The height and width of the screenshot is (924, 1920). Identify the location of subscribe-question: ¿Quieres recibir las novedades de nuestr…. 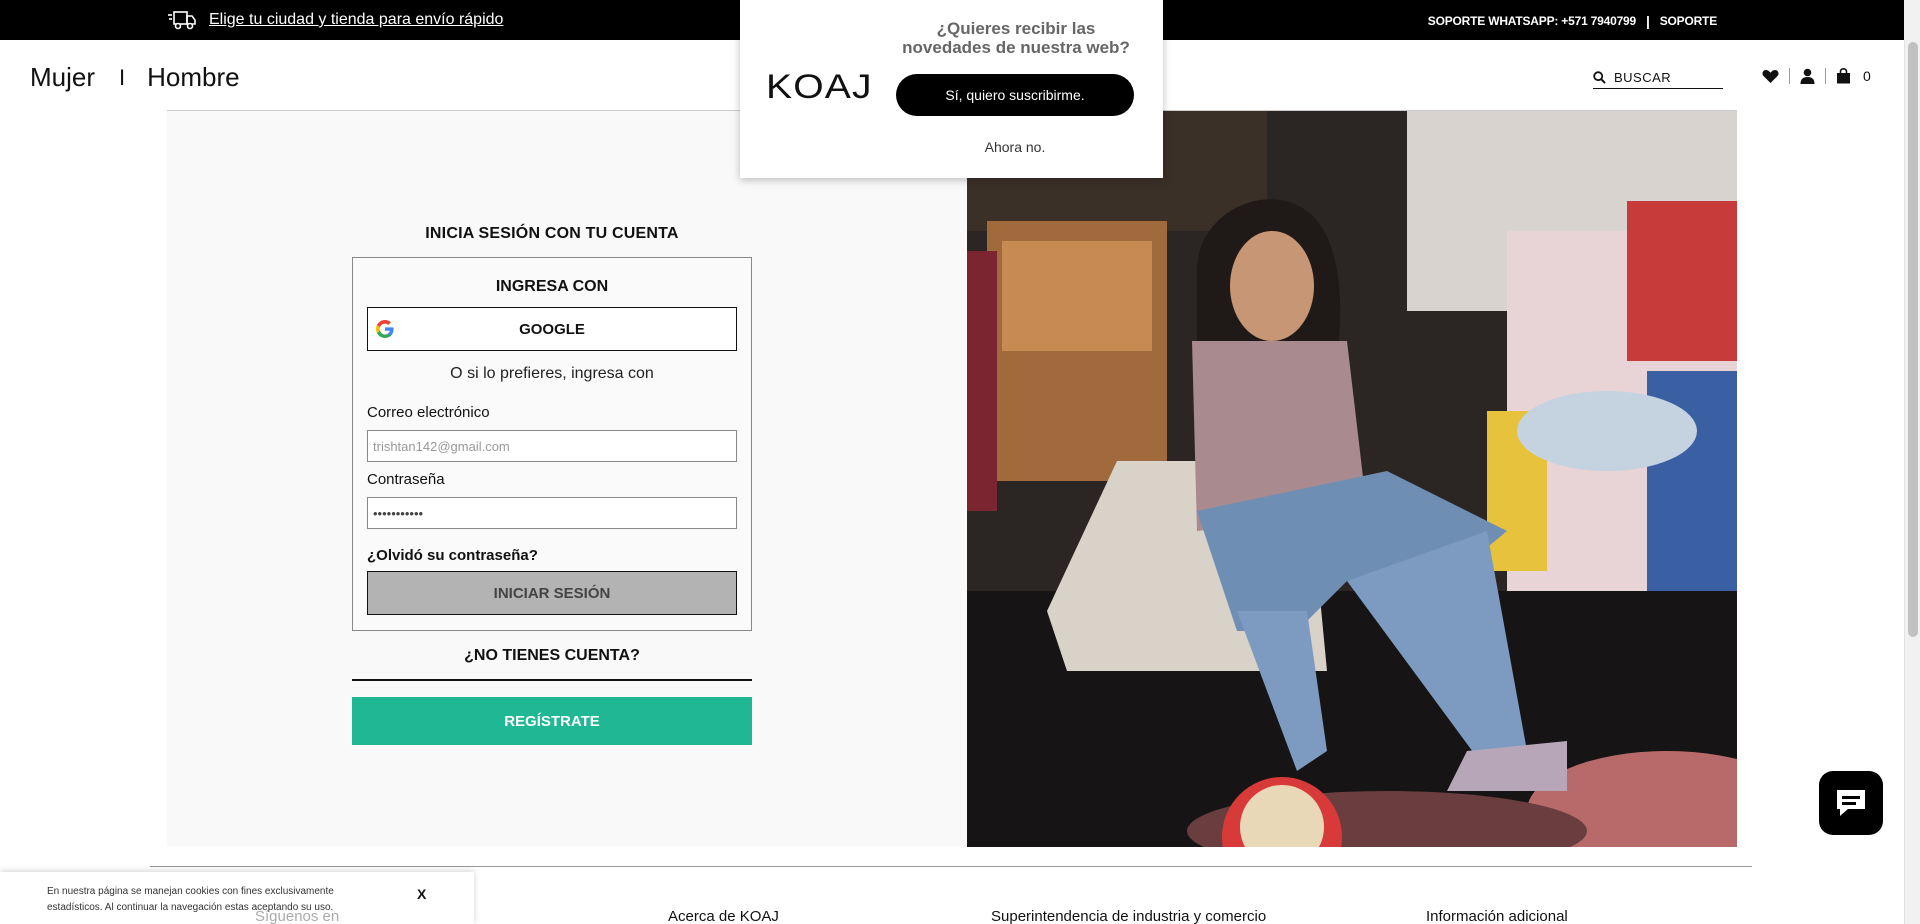
(1016, 38).